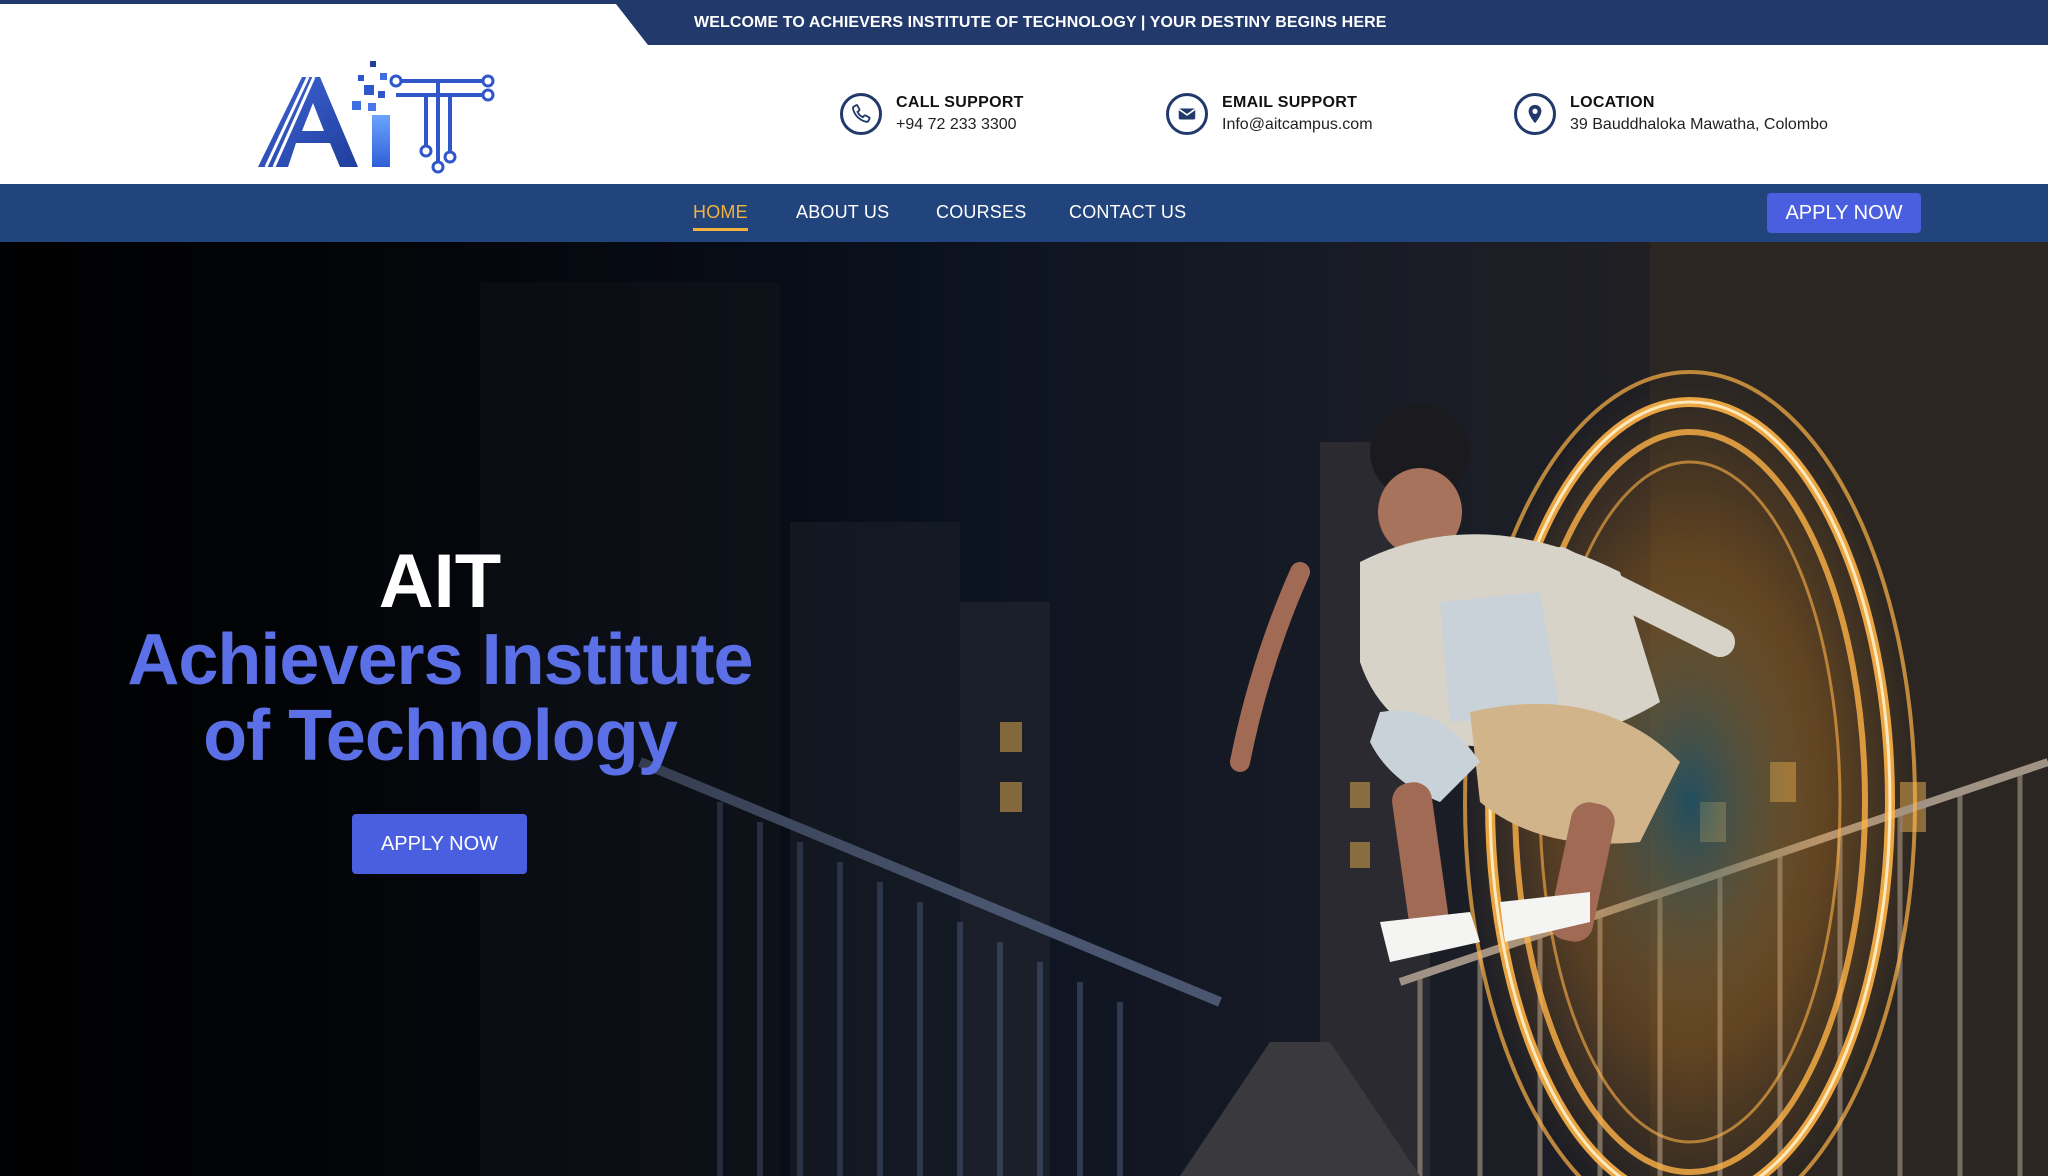 The image size is (2048, 1176). I want to click on contact-call-support: CALL SUPPORT +94 72 233 3300, so click(932, 114).